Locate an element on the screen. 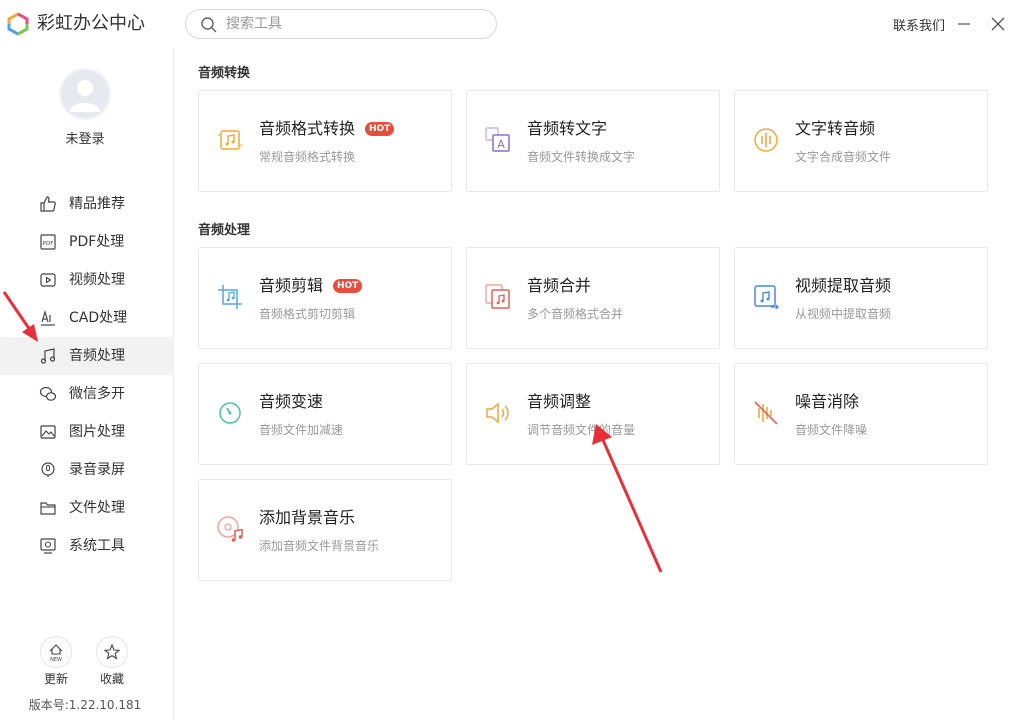 This screenshot has width=1020, height=720. card-title: 文字转音频 is located at coordinates (835, 128).